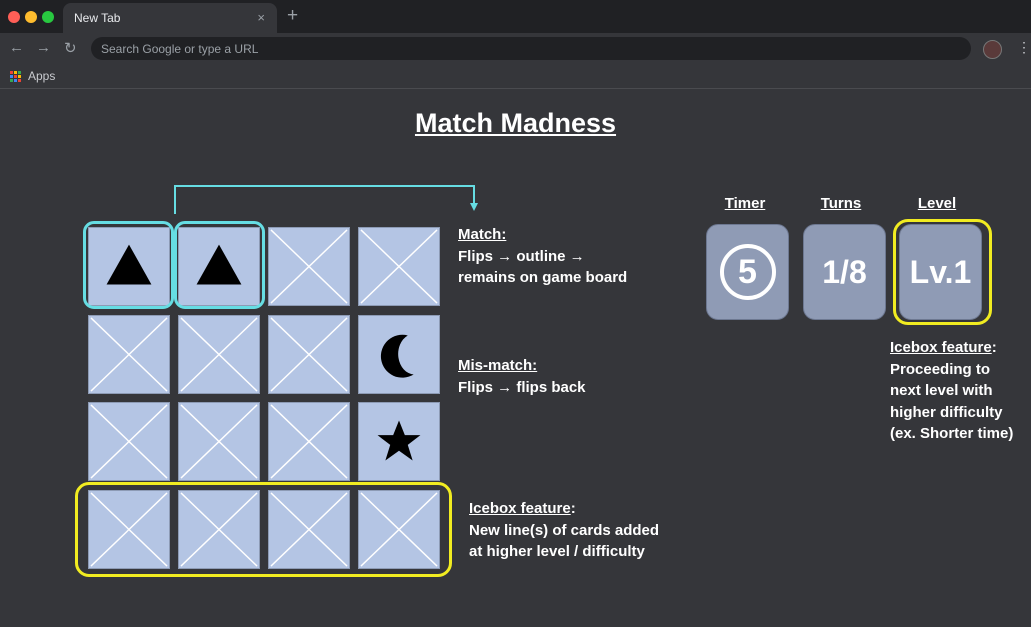 The height and width of the screenshot is (627, 1031). I want to click on turns-label: Turns, so click(841, 203).